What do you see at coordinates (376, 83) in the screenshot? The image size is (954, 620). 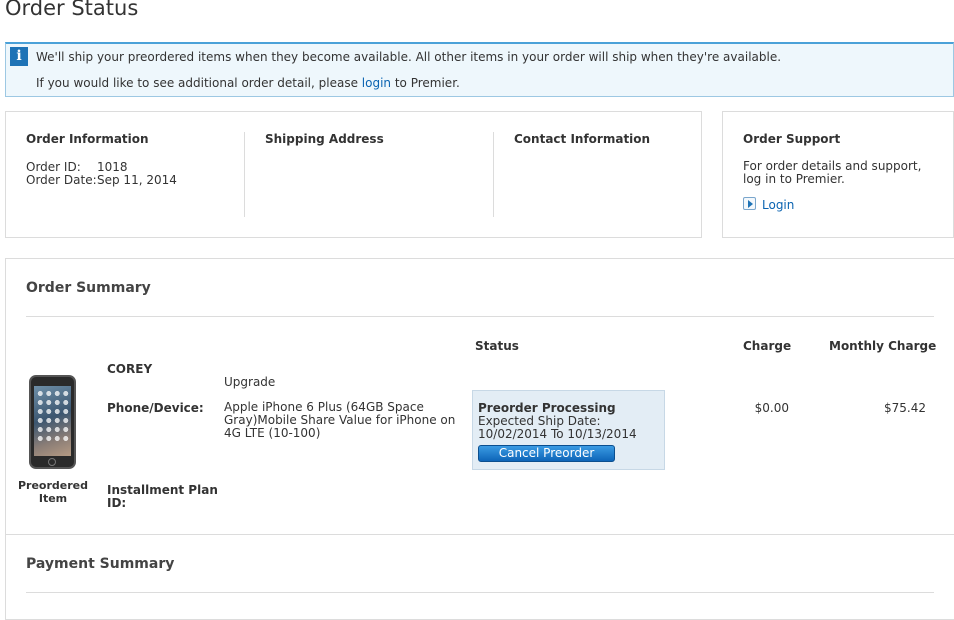 I see `notice-login-link: login` at bounding box center [376, 83].